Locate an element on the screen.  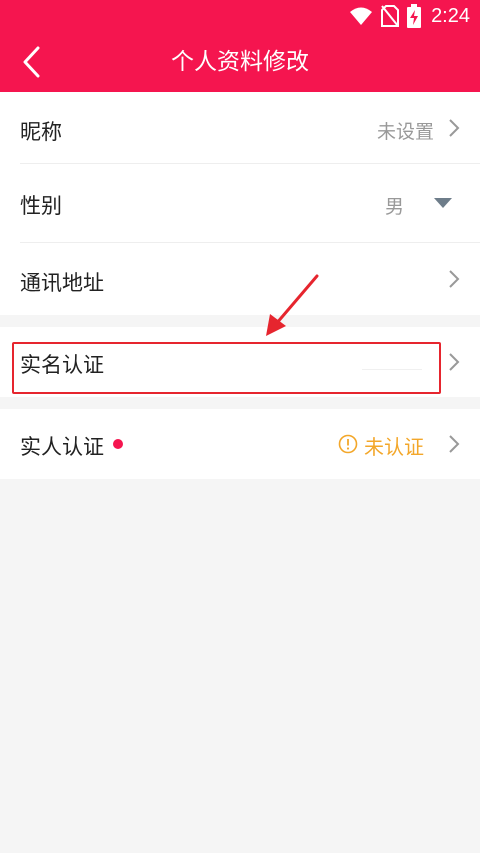
battery-charging-icon is located at coordinates (414, 16).